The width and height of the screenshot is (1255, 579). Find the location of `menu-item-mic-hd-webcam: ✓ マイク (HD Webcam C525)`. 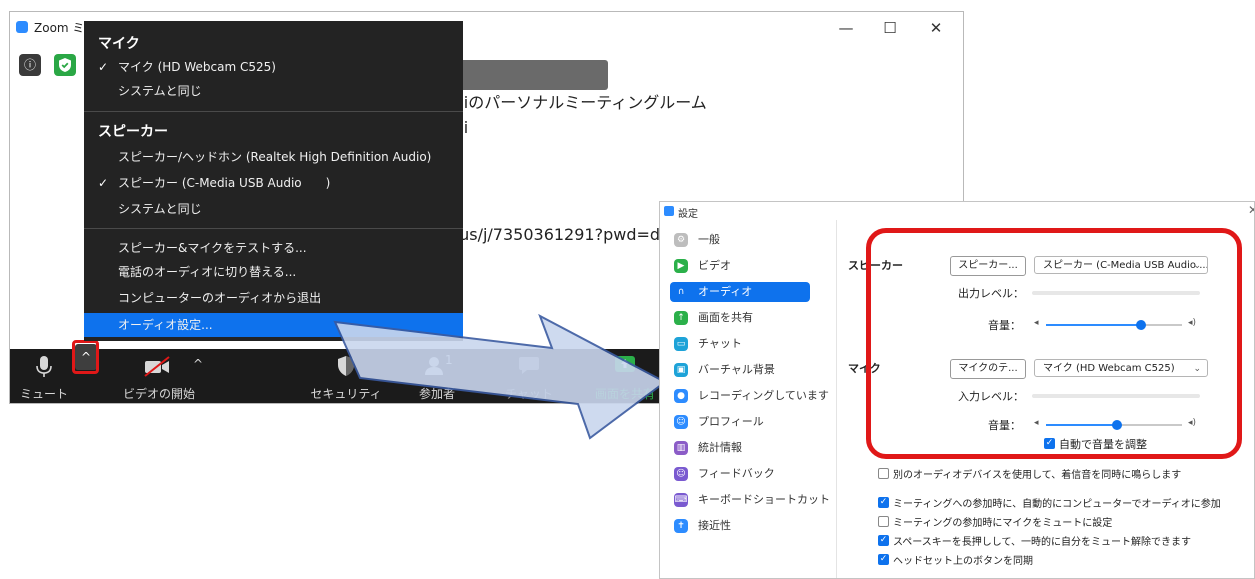

menu-item-mic-hd-webcam: ✓ マイク (HD Webcam C525) is located at coordinates (273, 67).